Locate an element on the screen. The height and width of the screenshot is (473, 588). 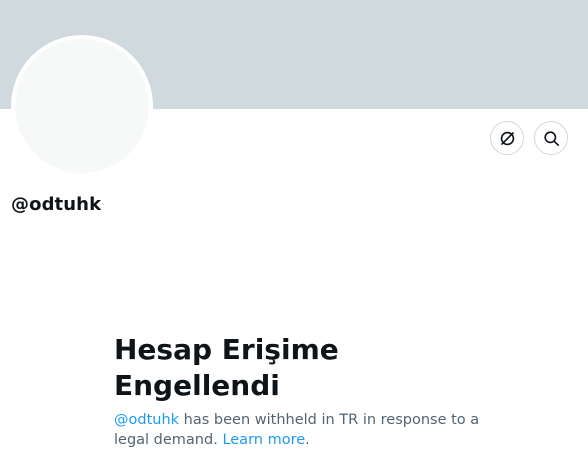
more-actions-button is located at coordinates (507, 138).